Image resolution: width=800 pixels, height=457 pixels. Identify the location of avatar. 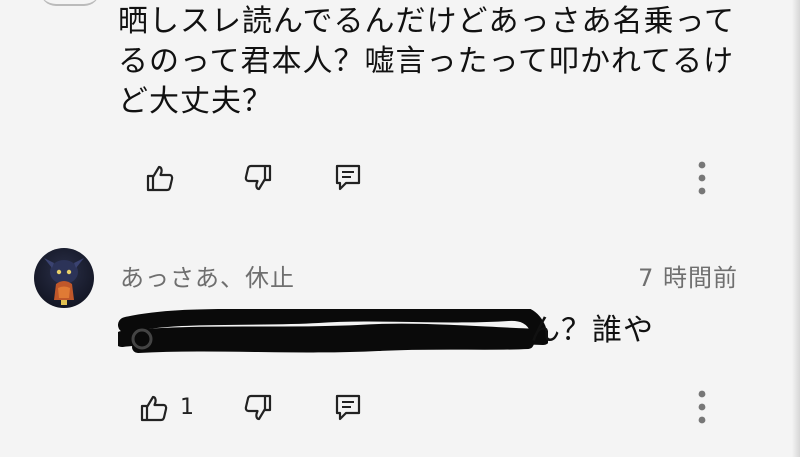
(64, 278).